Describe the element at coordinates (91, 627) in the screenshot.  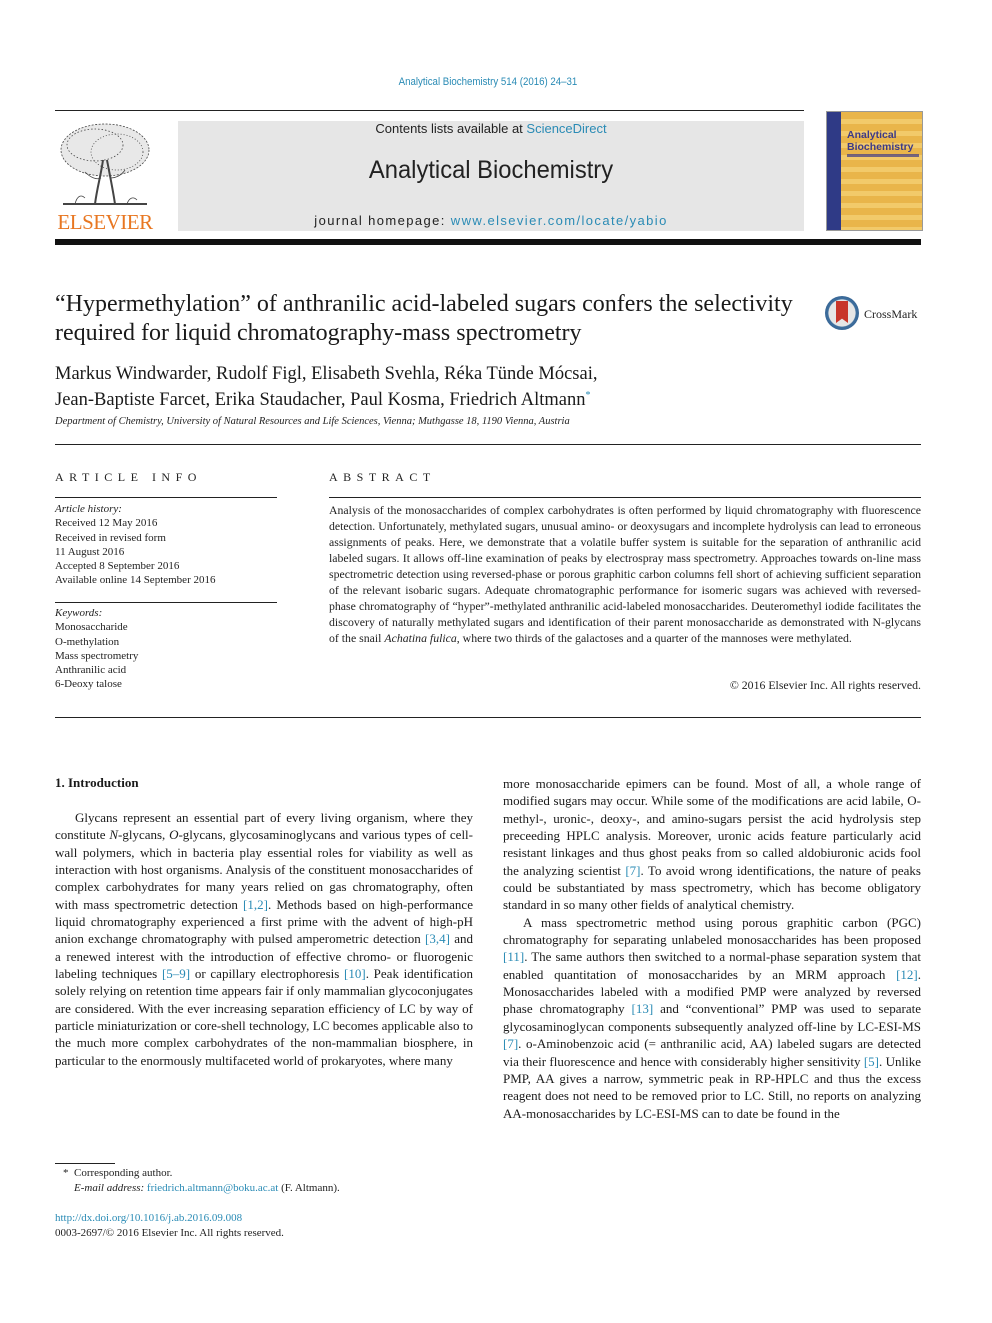
I see `keyword-item: Monosaccharide` at that location.